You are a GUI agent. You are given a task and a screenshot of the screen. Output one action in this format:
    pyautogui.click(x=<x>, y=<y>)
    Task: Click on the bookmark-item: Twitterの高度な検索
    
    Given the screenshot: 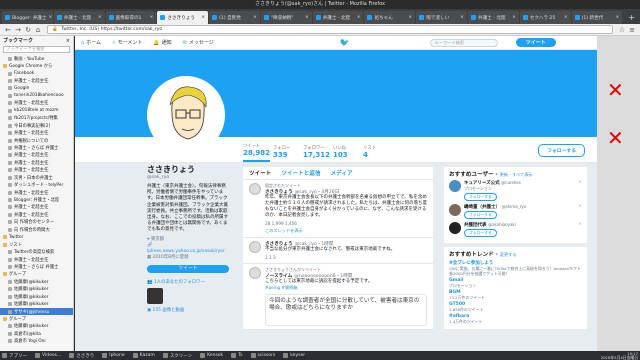 What is the action you would take?
    pyautogui.click(x=36, y=251)
    